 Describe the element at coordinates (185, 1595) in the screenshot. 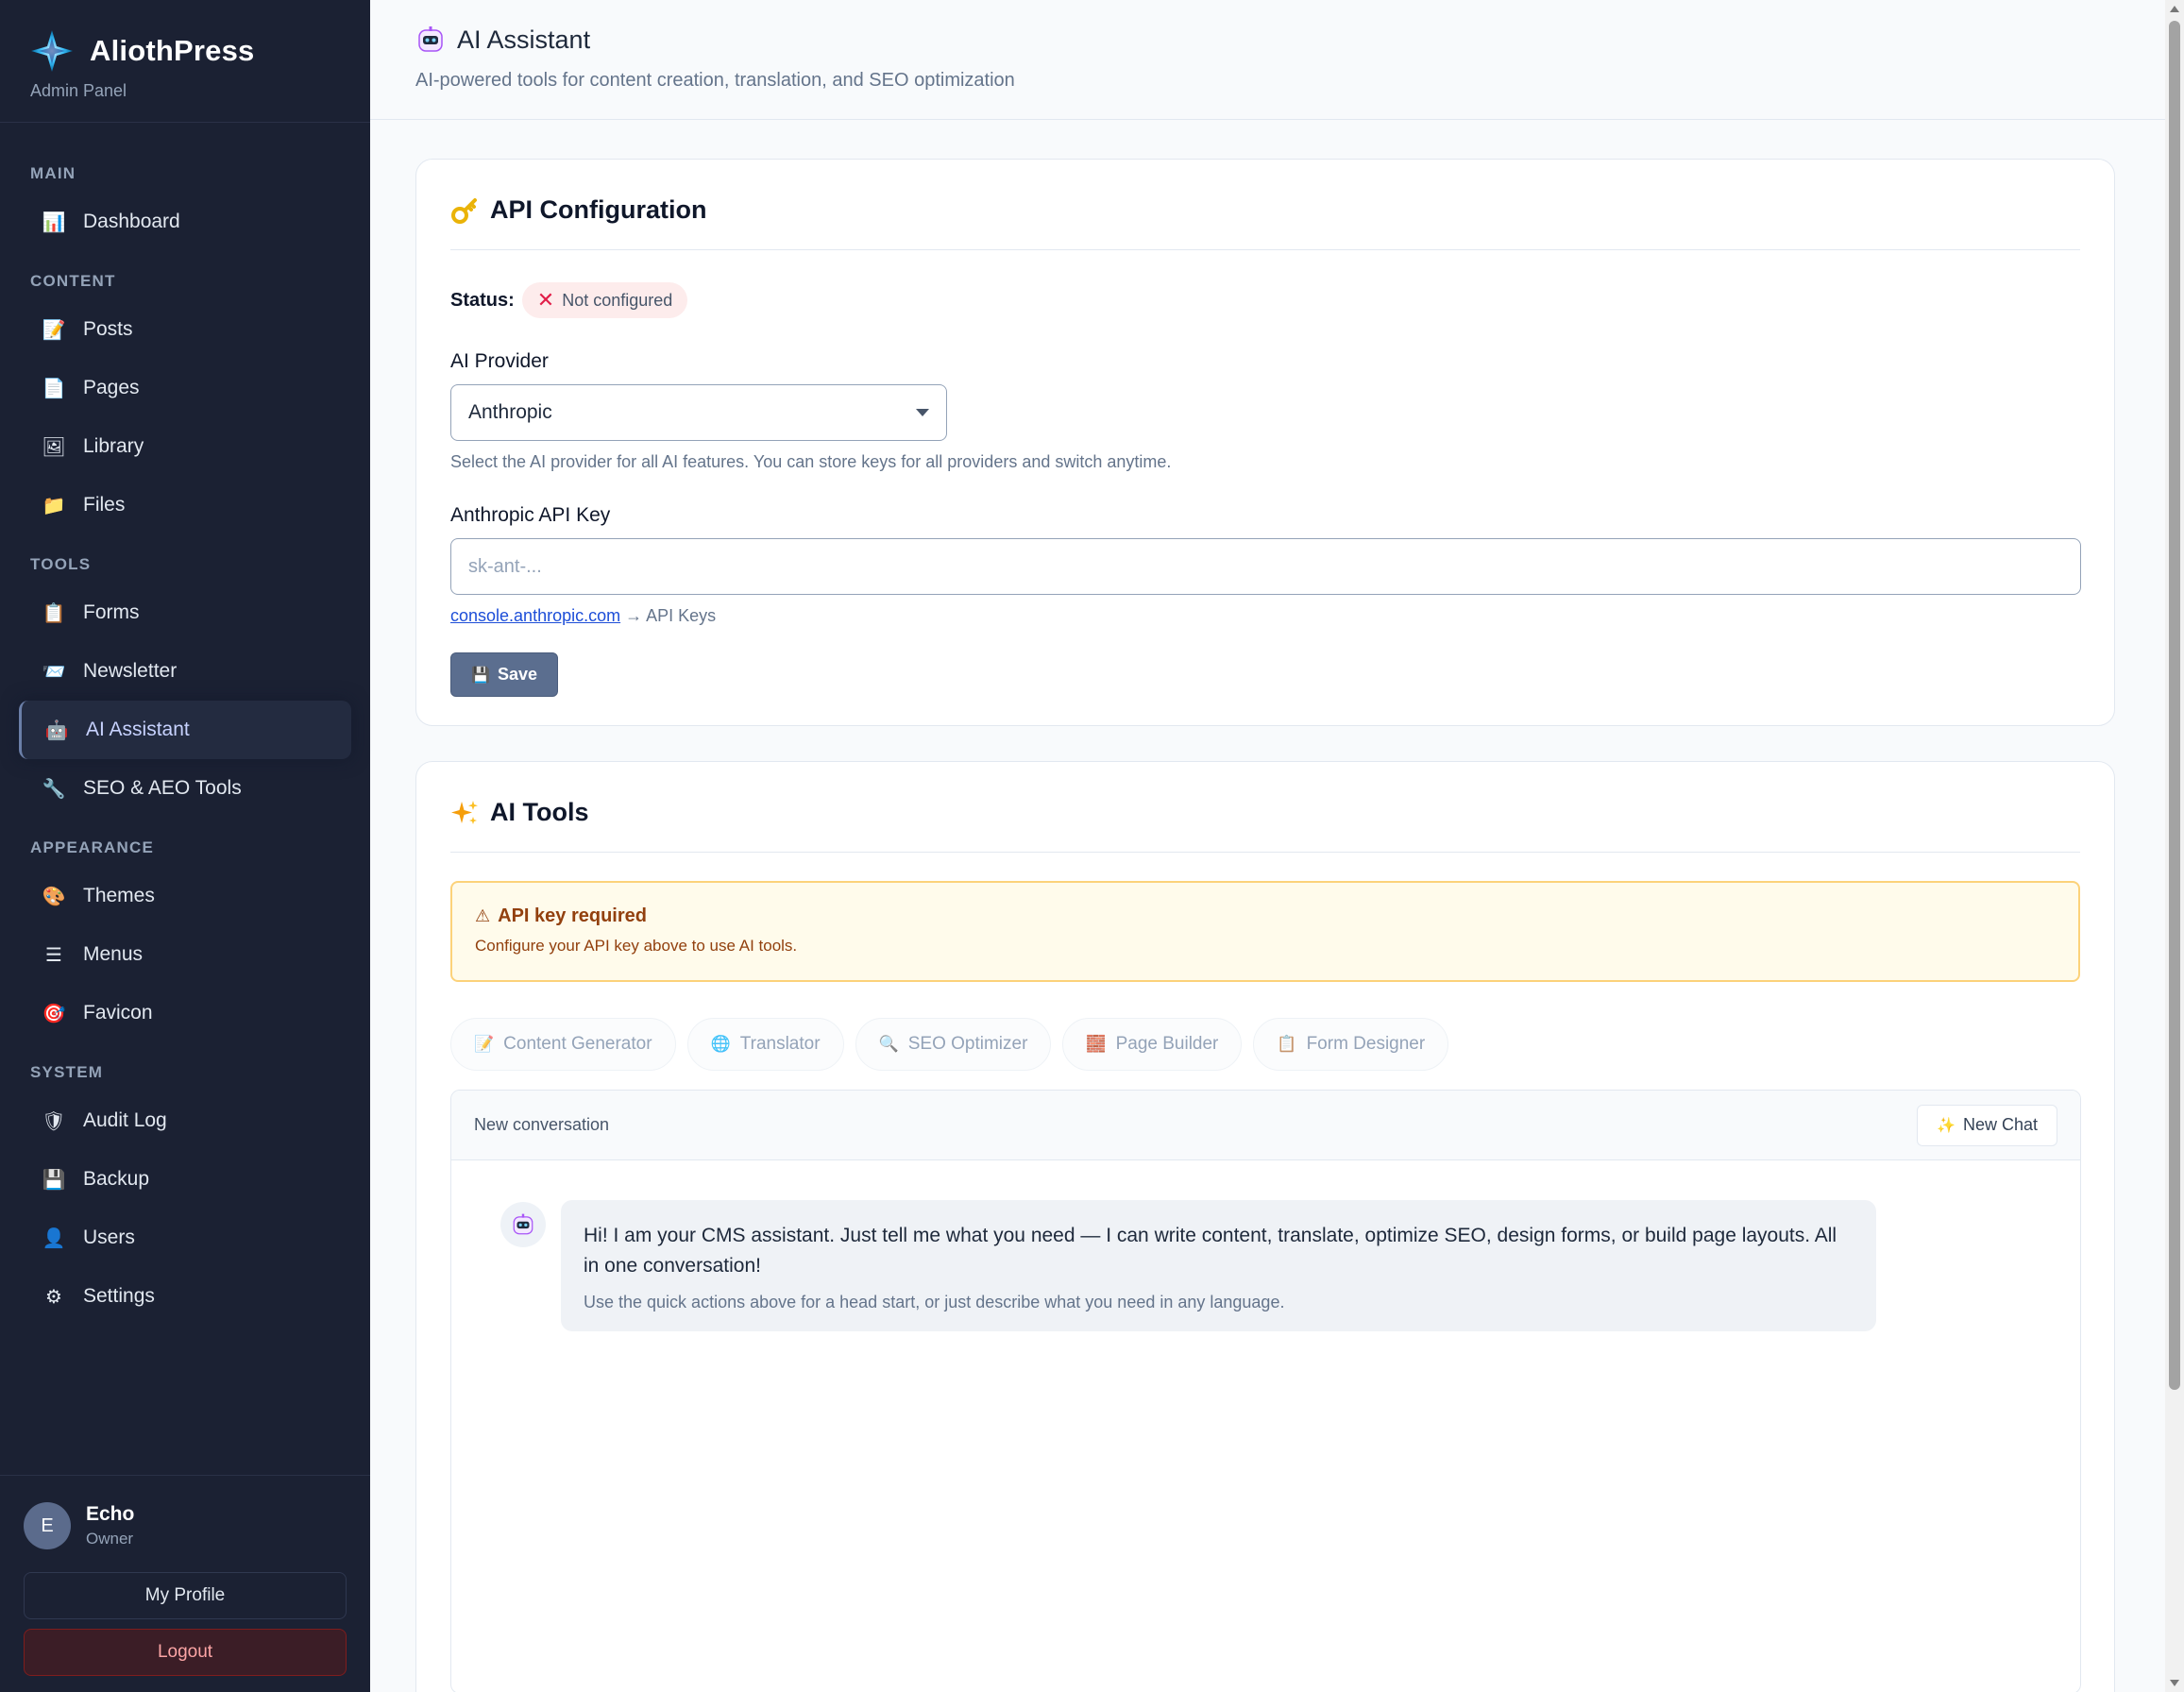

I see `my-profile-button: My Profile` at that location.